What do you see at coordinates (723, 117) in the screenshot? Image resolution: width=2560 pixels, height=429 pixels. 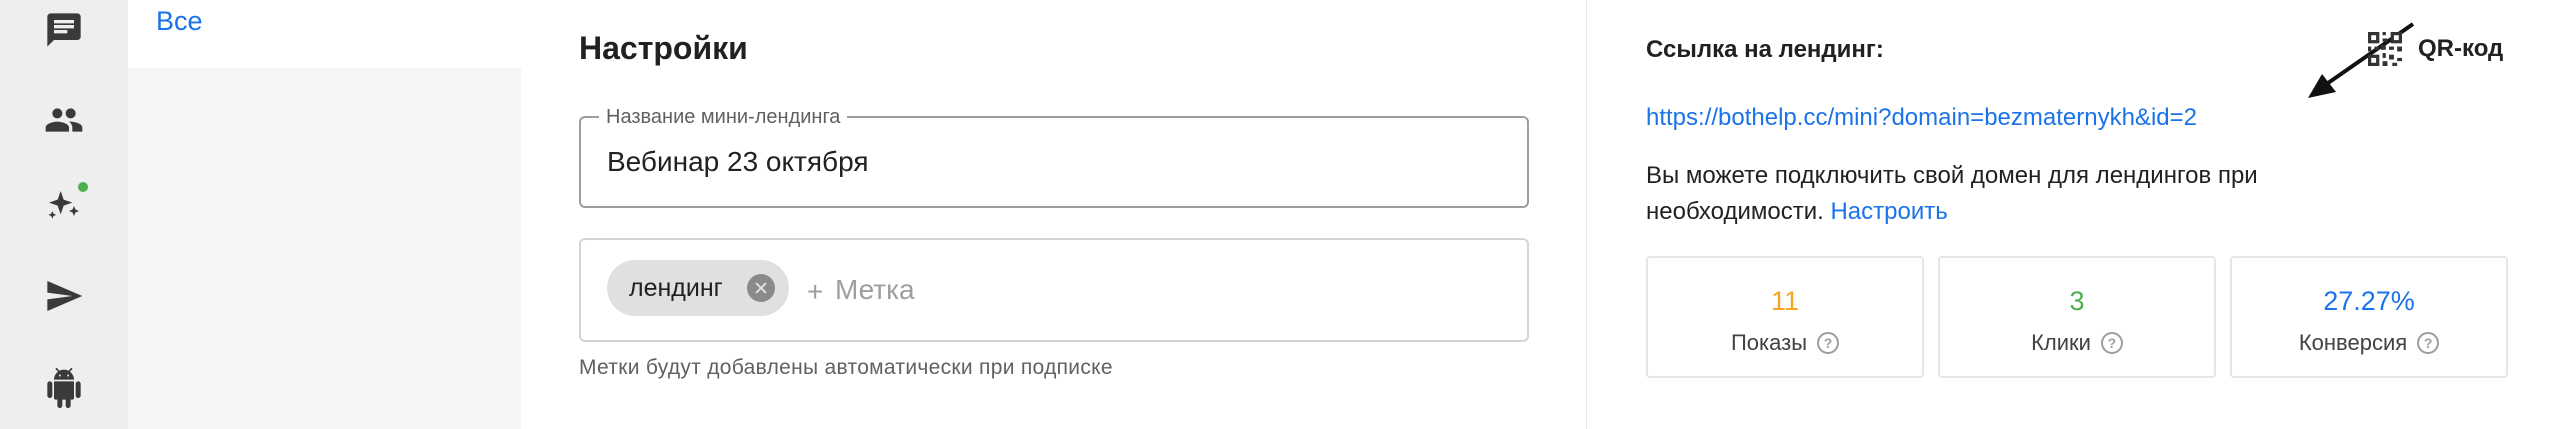 I see `landing-name-label: Название мини-лендинга` at bounding box center [723, 117].